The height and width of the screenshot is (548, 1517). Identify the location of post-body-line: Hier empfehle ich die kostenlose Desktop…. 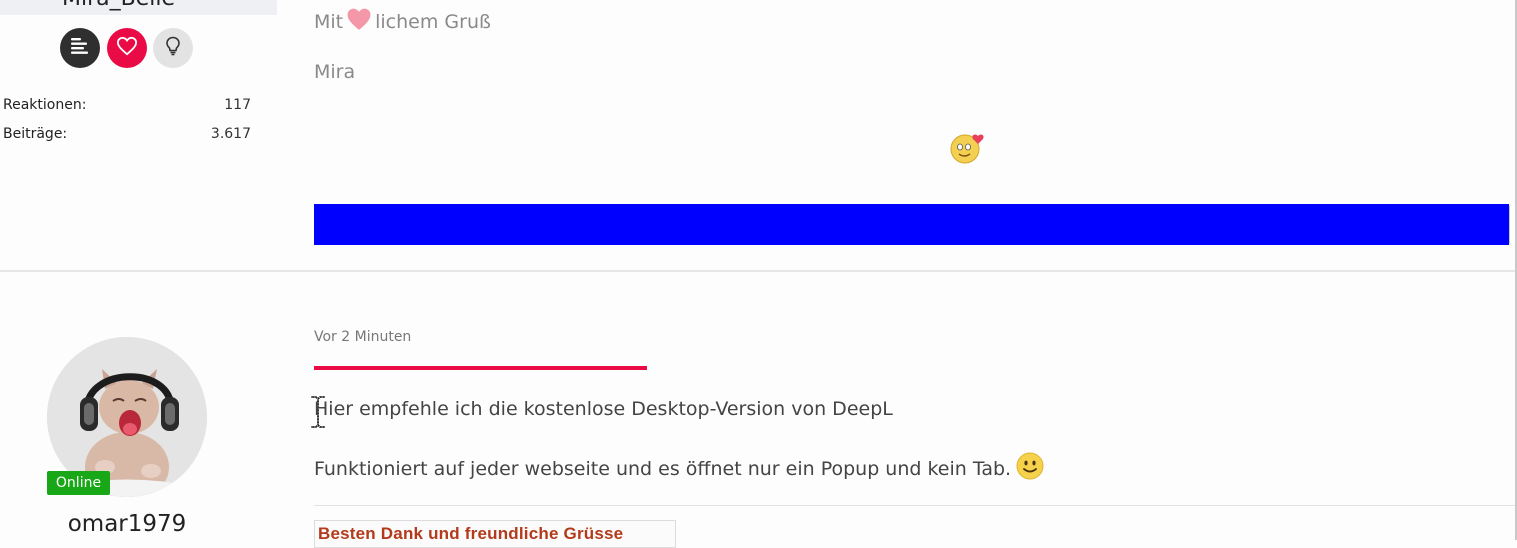
(603, 409).